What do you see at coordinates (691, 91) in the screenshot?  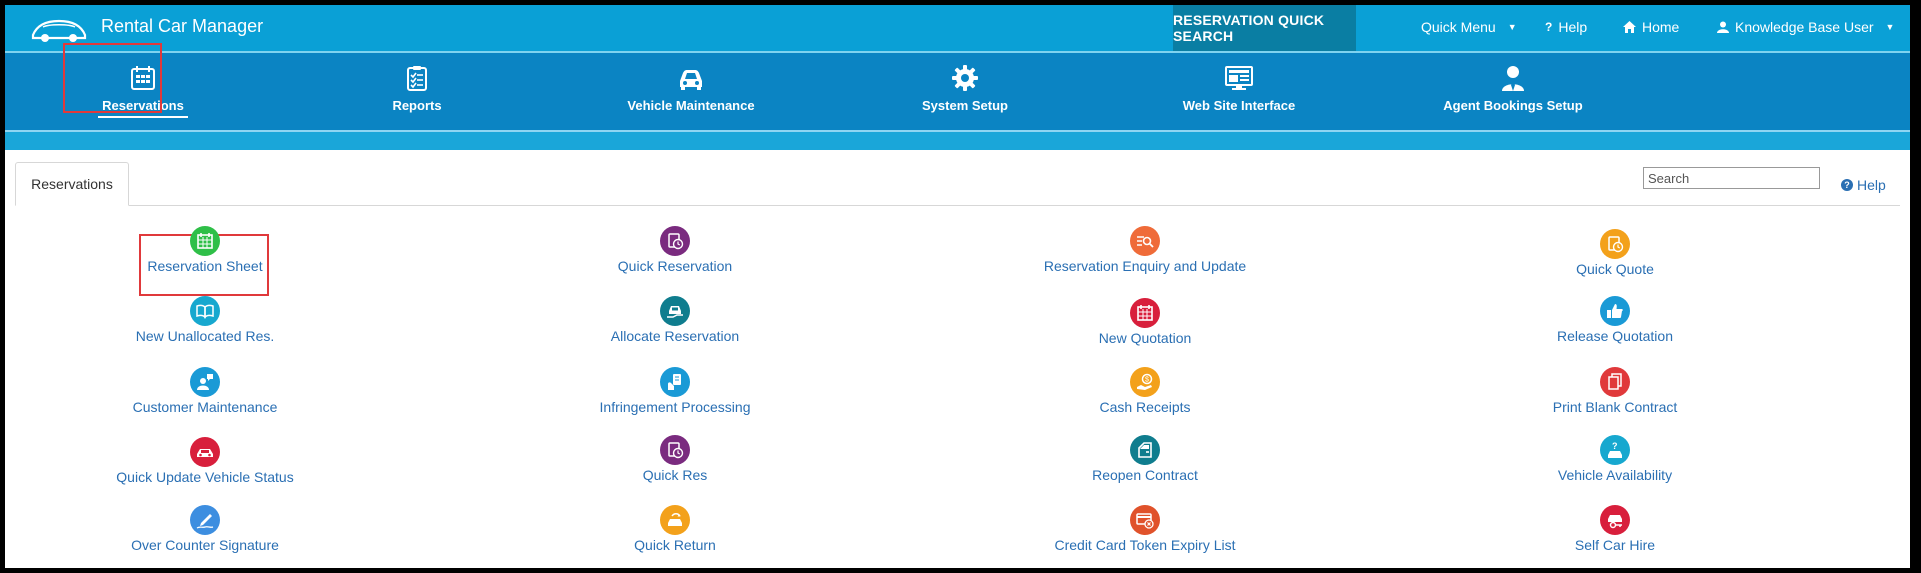 I see `module-vehicle-maintenance: Vehicle Maintenance` at bounding box center [691, 91].